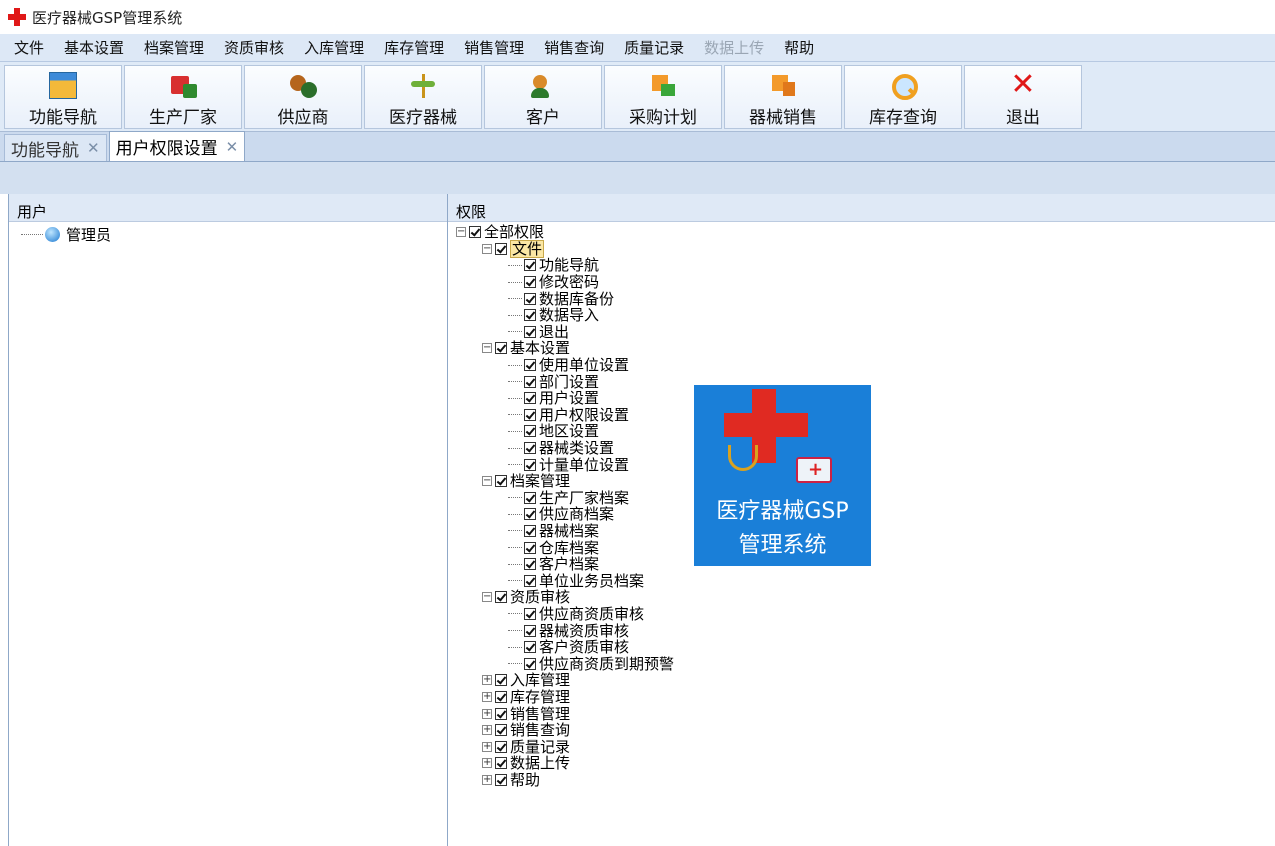 The image size is (1275, 846). What do you see at coordinates (861, 580) in the screenshot?
I see `tree-node-item: 单位业务员档案` at bounding box center [861, 580].